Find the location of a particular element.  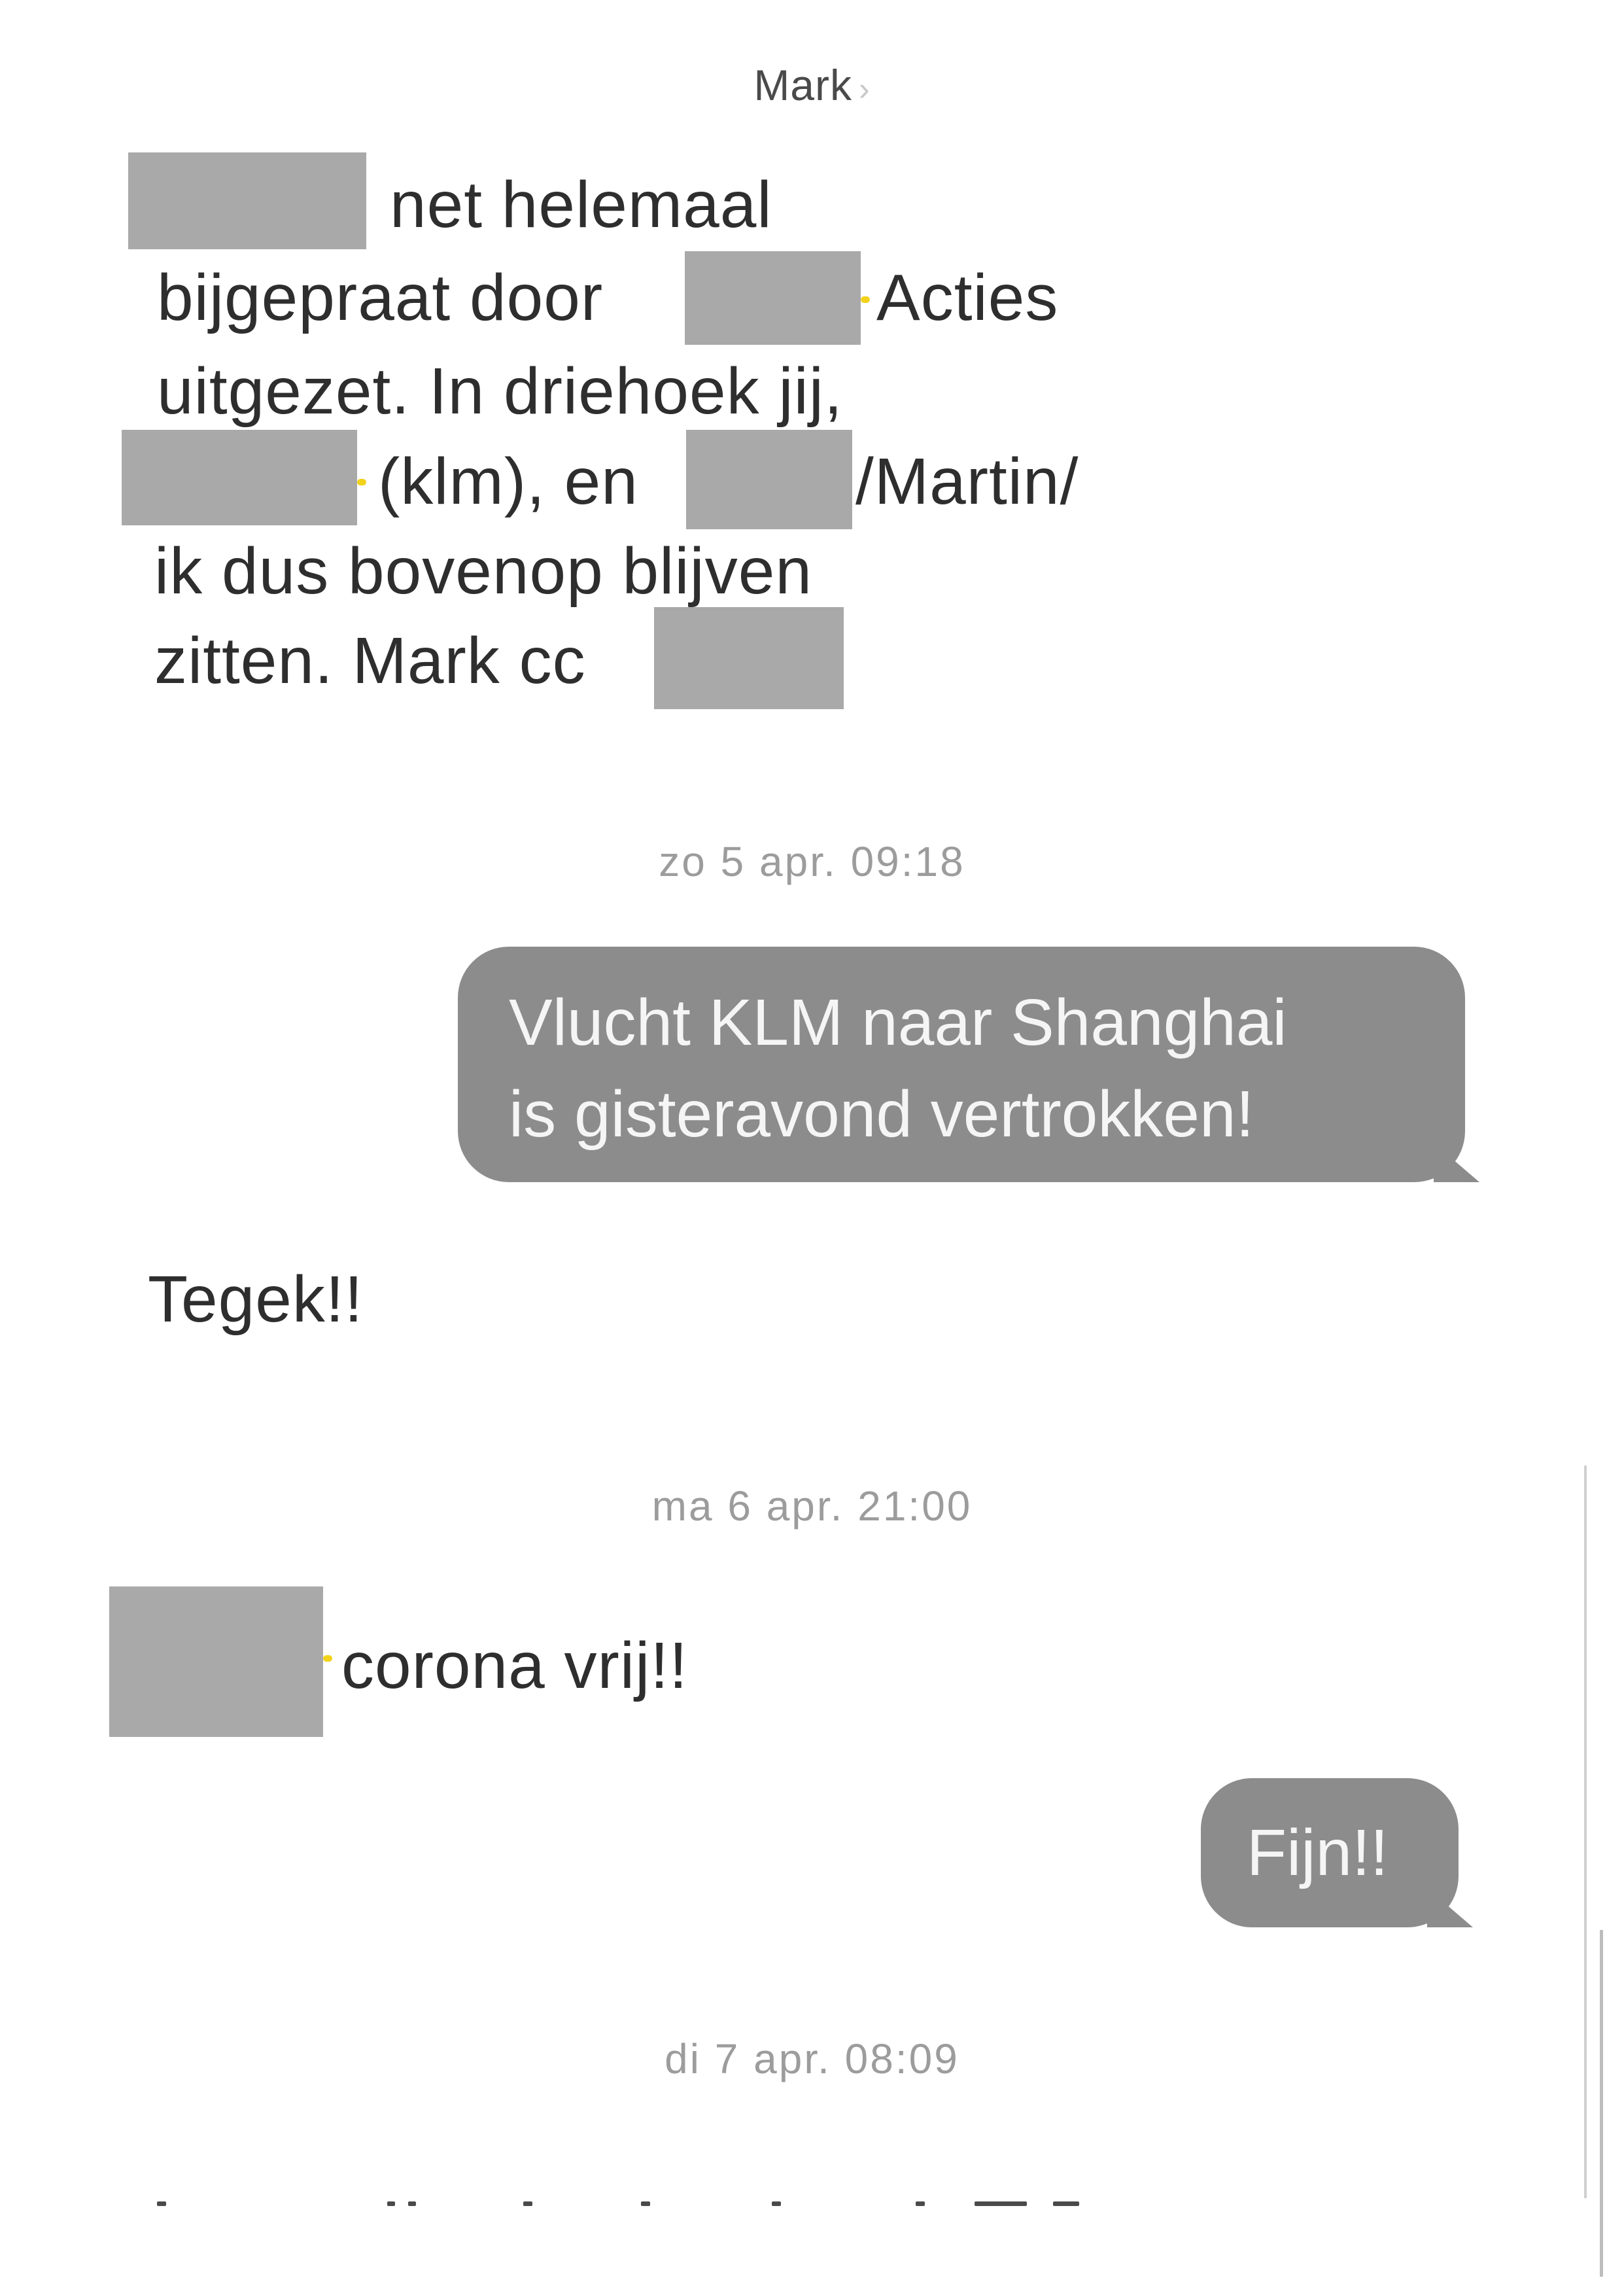

contact-header: Mark › is located at coordinates (812, 85).